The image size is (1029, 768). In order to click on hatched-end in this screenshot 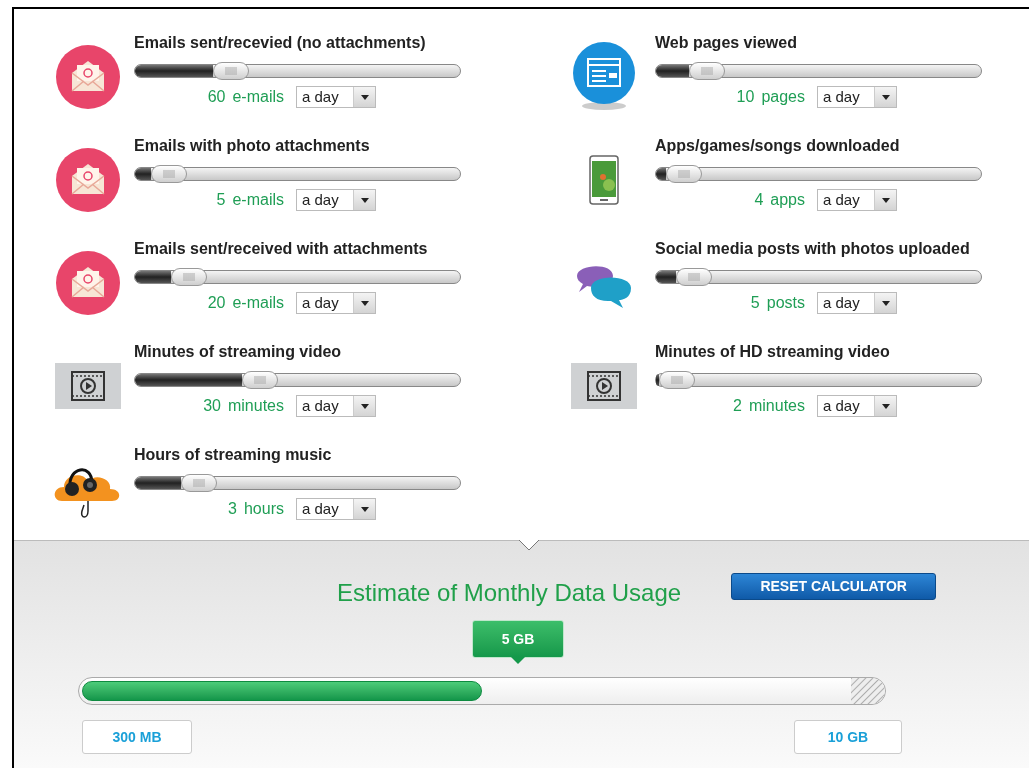, I will do `click(868, 691)`.